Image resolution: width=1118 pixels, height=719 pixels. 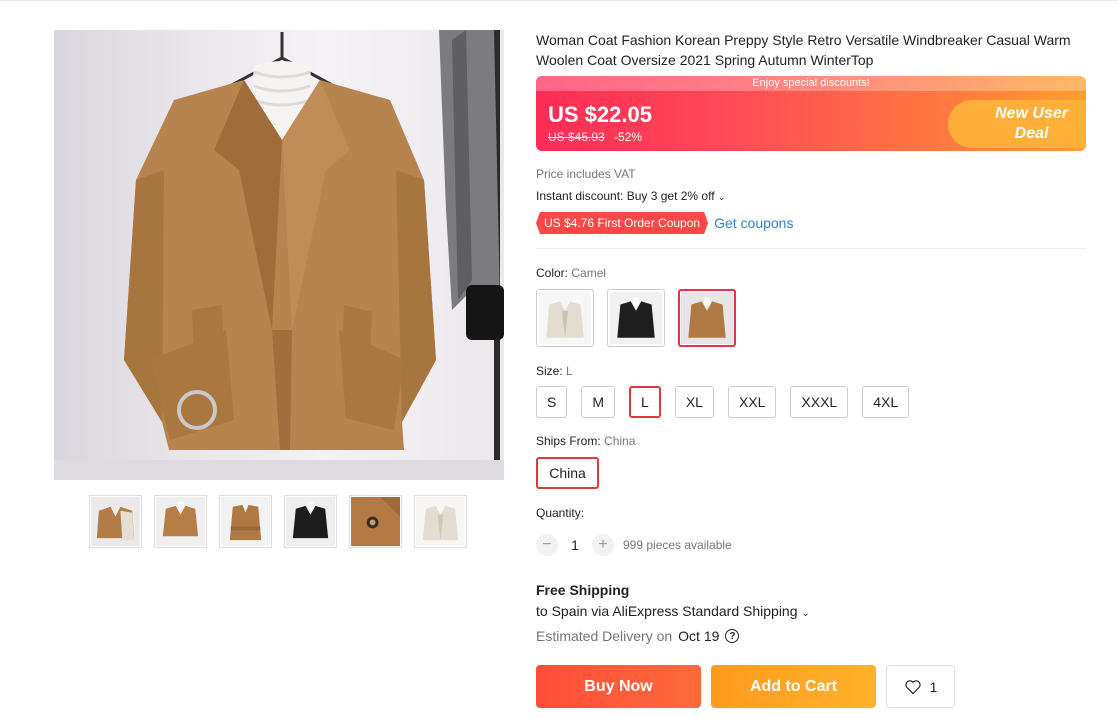 I want to click on color-option-camel, so click(x=707, y=318).